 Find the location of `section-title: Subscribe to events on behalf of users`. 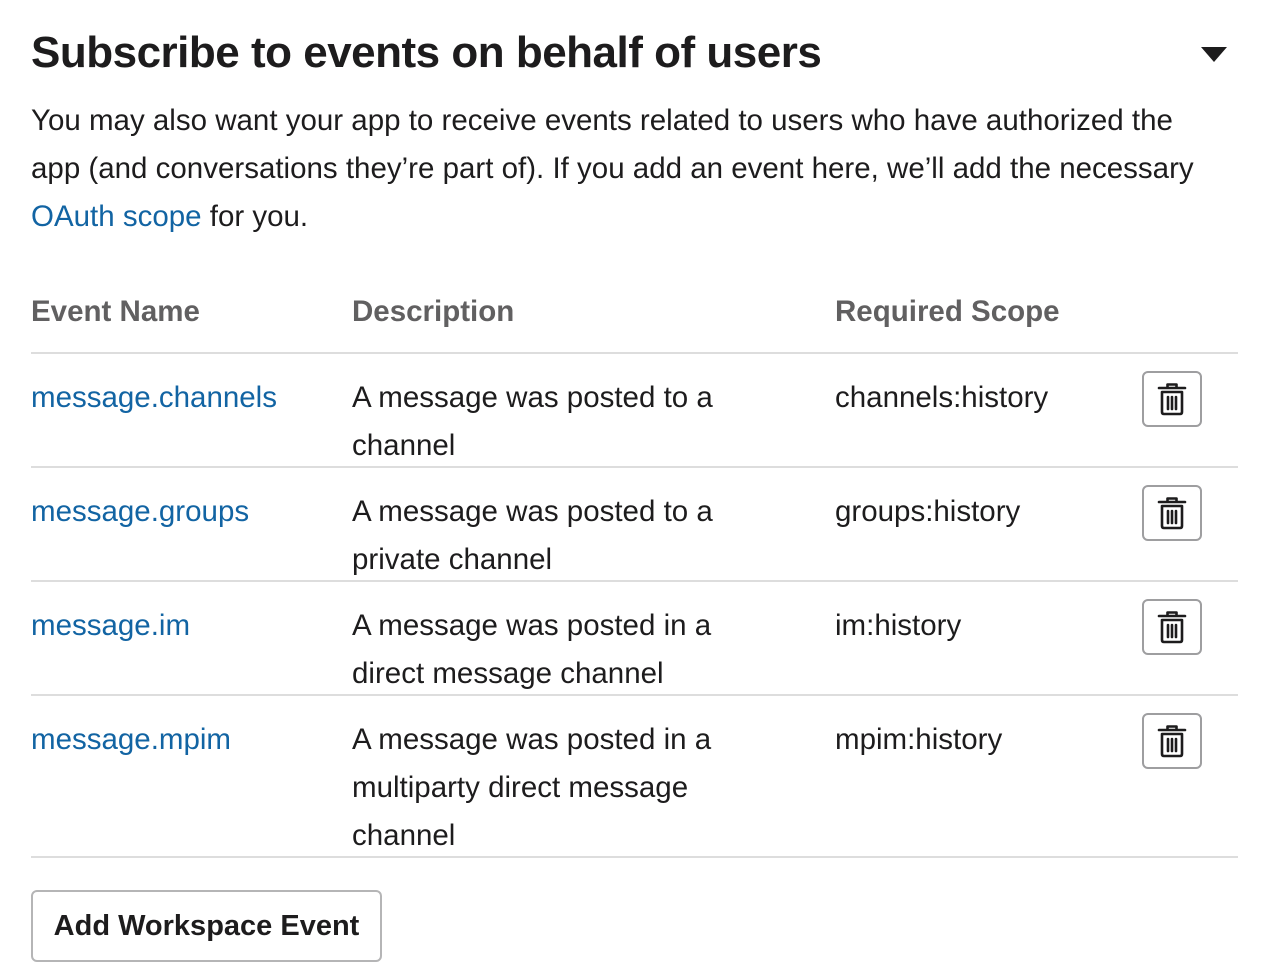

section-title: Subscribe to events on behalf of users is located at coordinates (426, 52).